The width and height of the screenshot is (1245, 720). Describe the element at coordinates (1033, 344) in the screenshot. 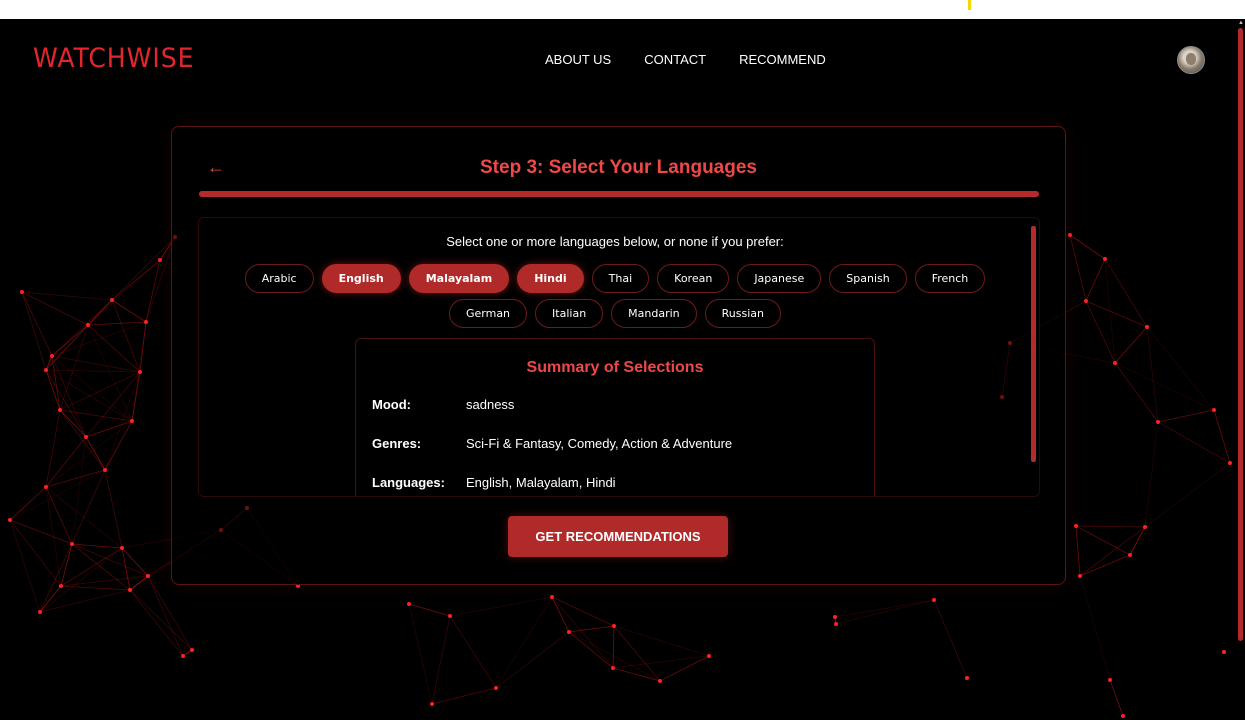

I see `panel-scrollbar-thumb` at that location.